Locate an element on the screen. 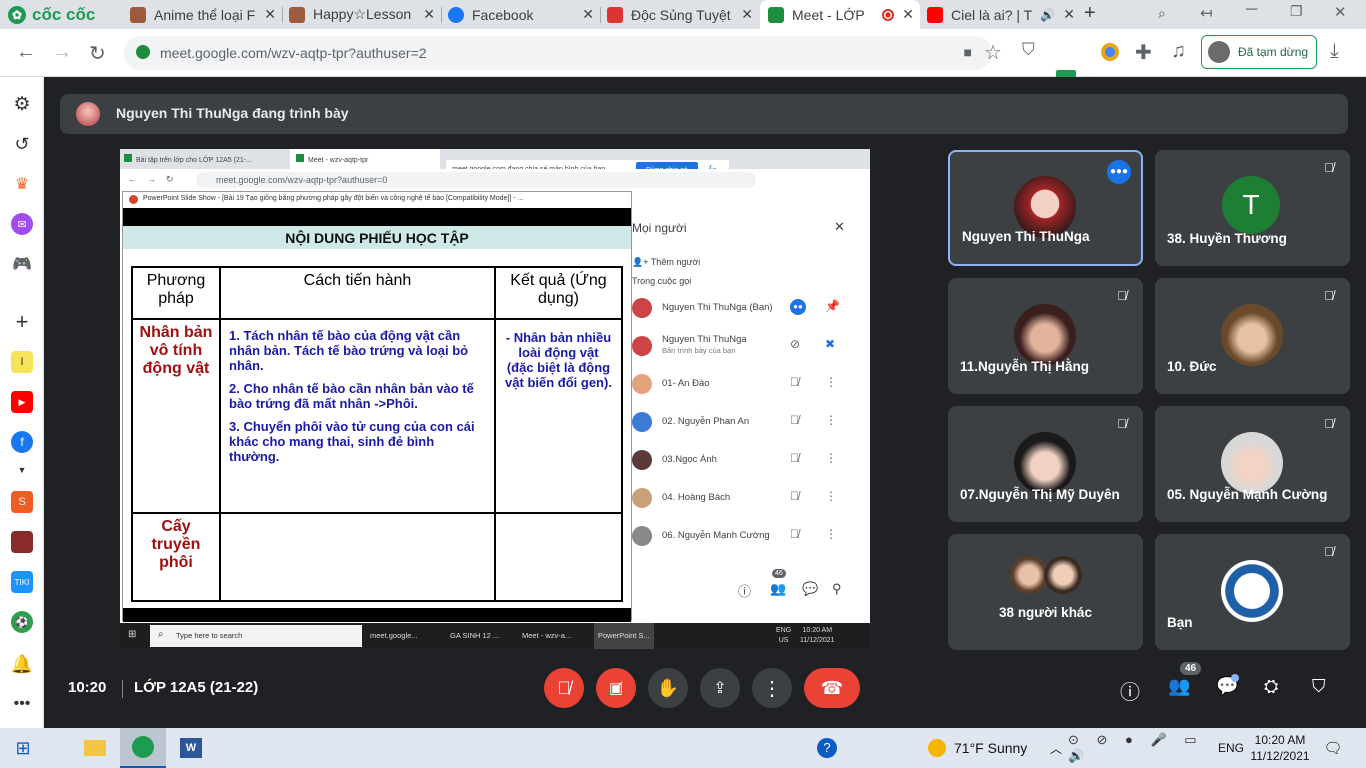  notes-icon: I is located at coordinates (22, 362).